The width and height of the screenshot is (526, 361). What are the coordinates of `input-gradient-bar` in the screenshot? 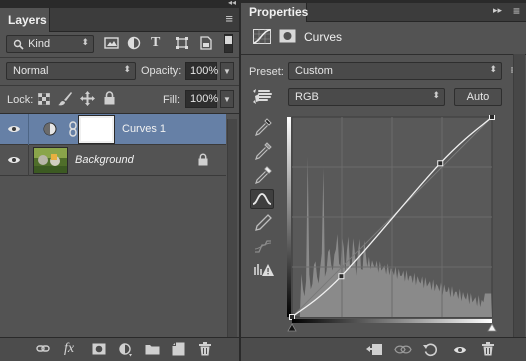 It's located at (392, 321).